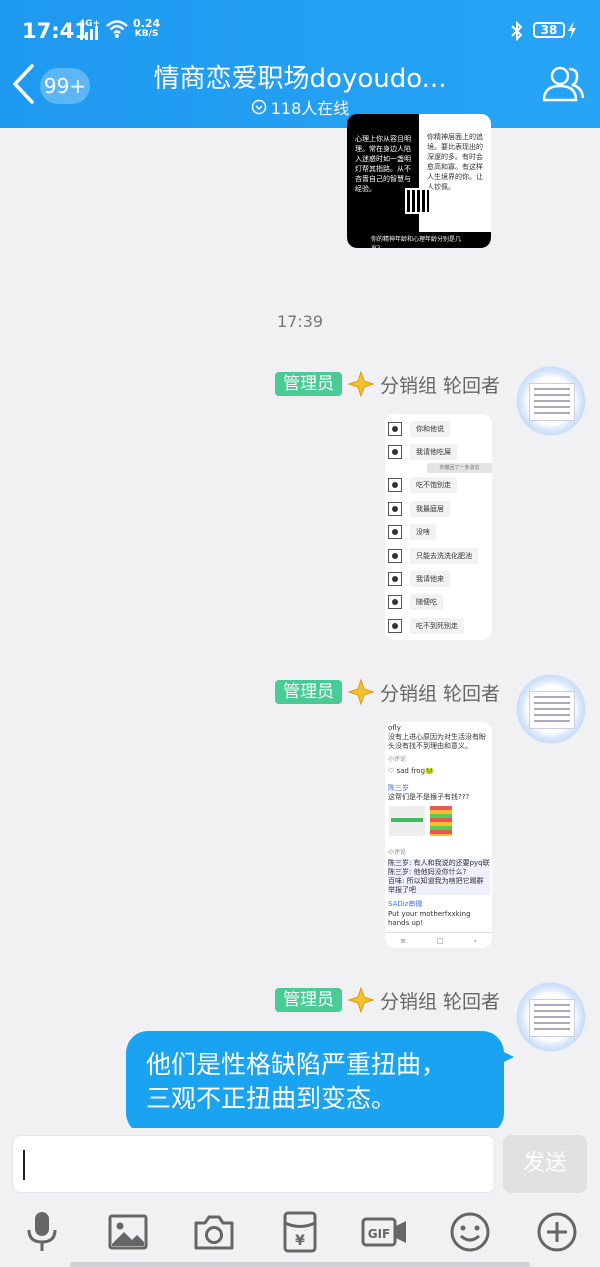 Image resolution: width=600 pixels, height=1267 pixels. Describe the element at coordinates (214, 1232) in the screenshot. I see `camera-icon` at that location.